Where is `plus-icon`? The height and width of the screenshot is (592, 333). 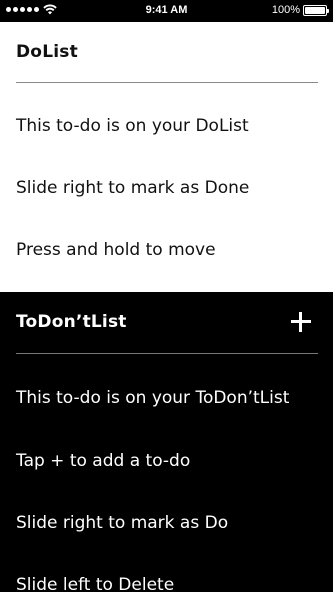
plus-icon is located at coordinates (301, 322).